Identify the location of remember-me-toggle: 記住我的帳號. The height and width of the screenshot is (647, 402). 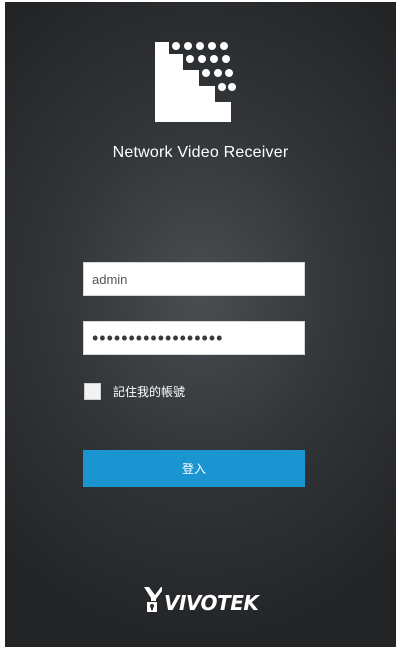
(134, 391).